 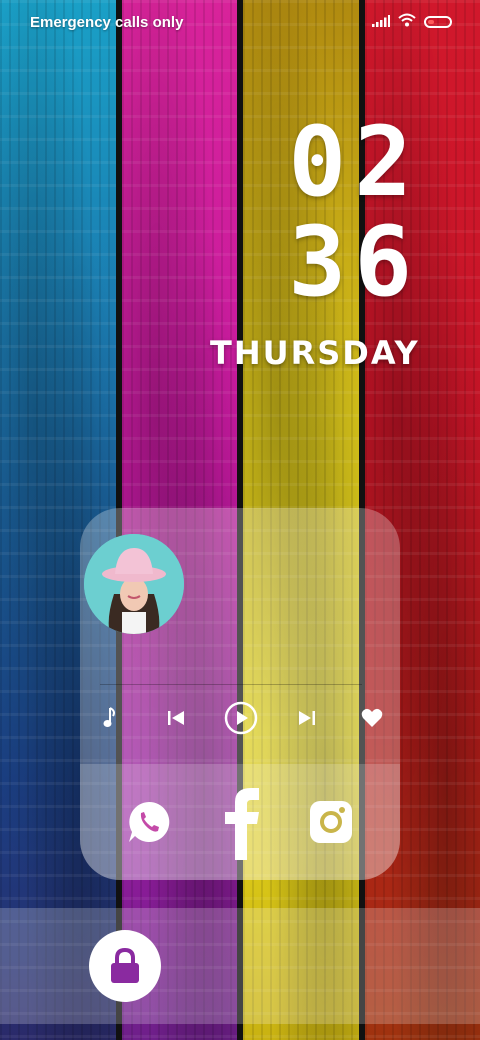 I want to click on play-icon, so click(x=241, y=718).